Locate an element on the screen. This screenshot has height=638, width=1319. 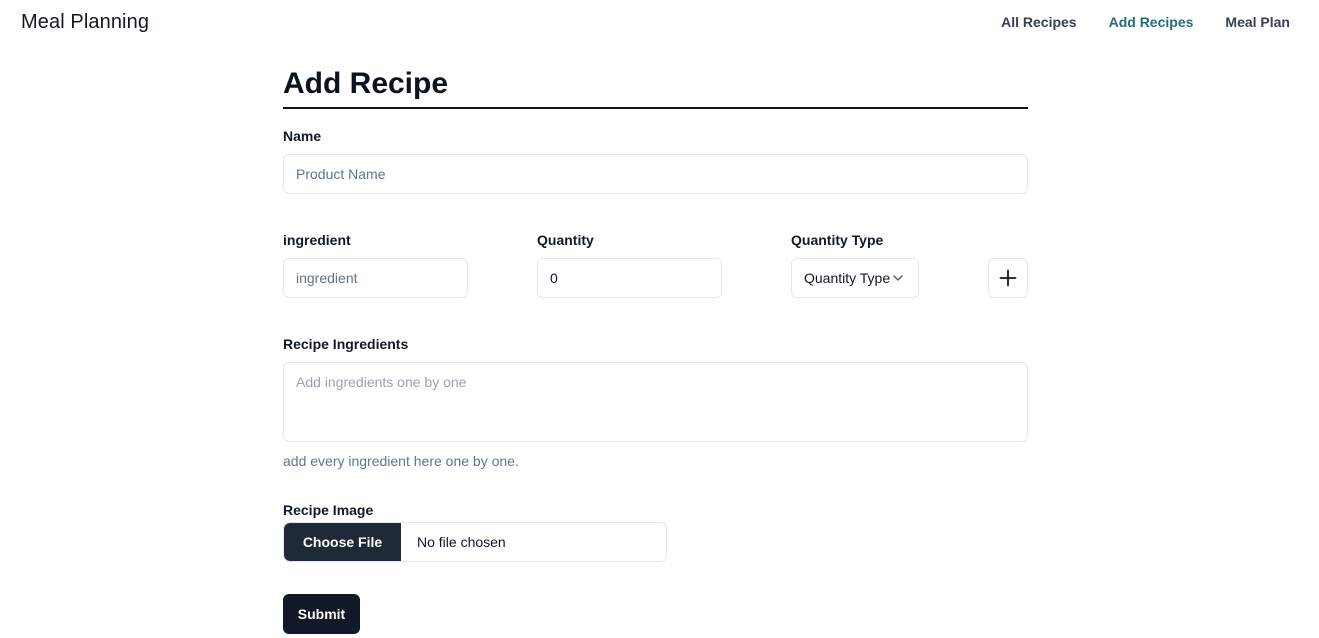
submit-button: Submit is located at coordinates (321, 614).